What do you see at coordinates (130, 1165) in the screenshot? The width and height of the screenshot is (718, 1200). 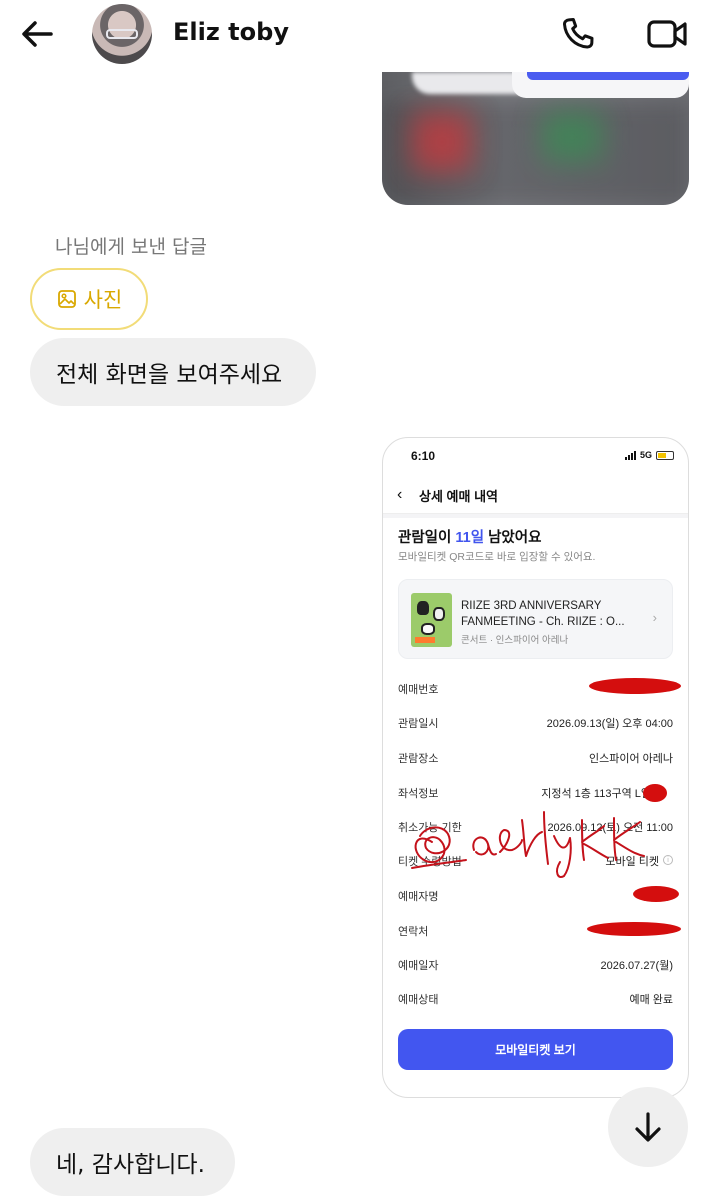 I see `message-text: 네, 감사합니다.` at bounding box center [130, 1165].